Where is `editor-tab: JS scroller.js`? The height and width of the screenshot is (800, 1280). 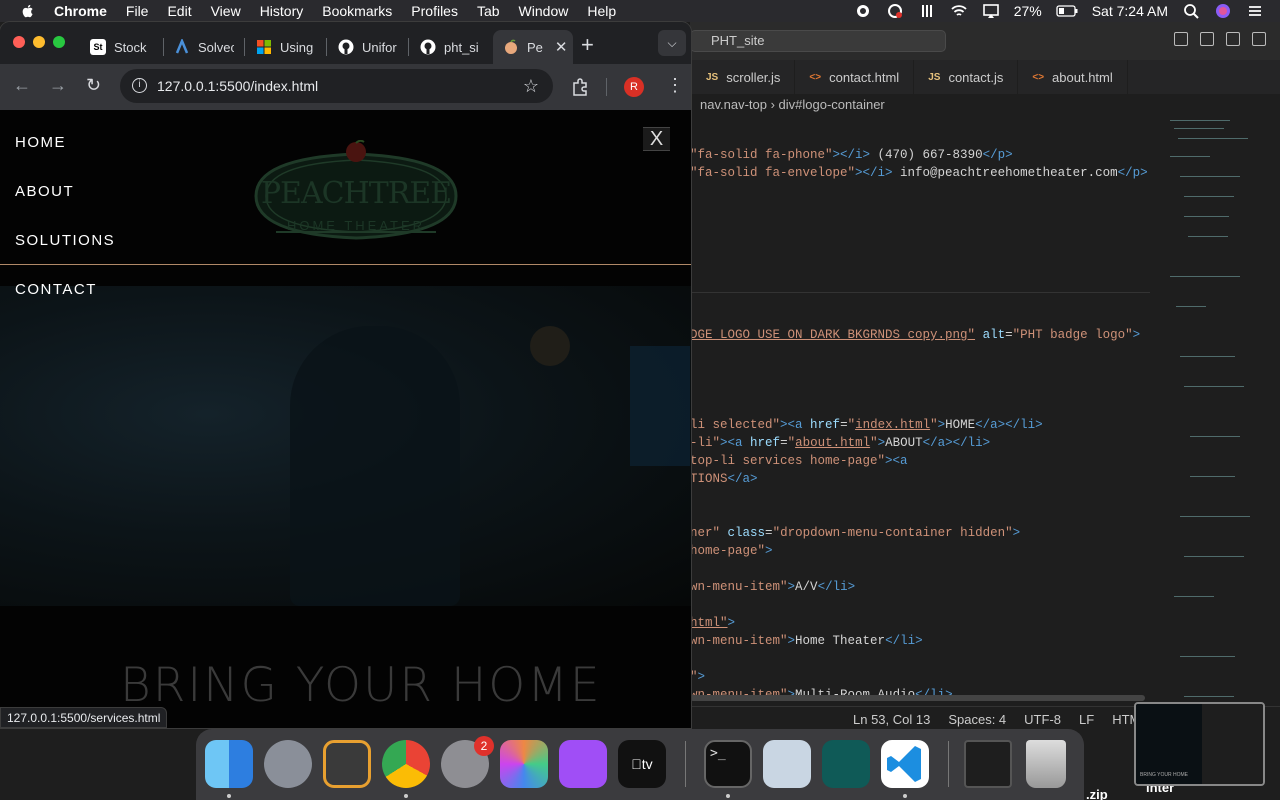
editor-tab: JS scroller.js is located at coordinates (743, 77).